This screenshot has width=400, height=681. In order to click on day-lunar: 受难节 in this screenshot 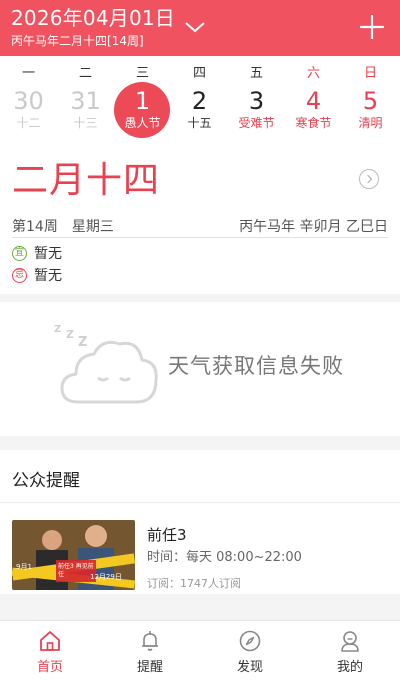, I will do `click(256, 123)`.